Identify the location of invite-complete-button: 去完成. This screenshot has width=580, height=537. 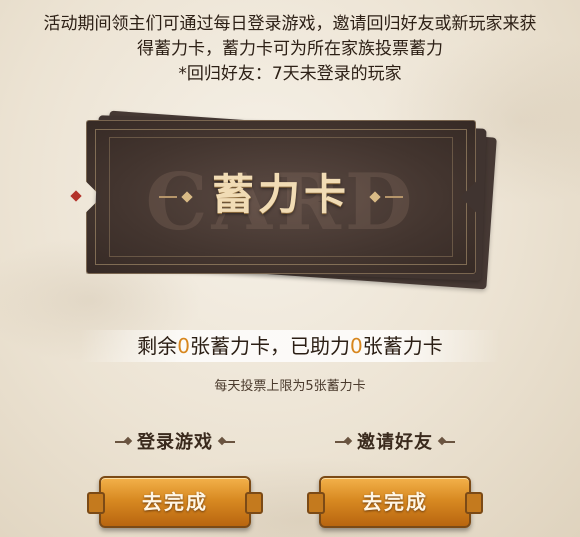
(395, 502).